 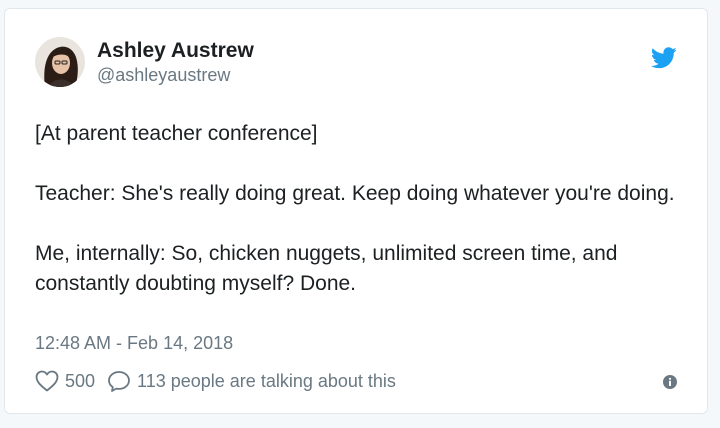 I want to click on avatar-image, so click(x=60, y=62).